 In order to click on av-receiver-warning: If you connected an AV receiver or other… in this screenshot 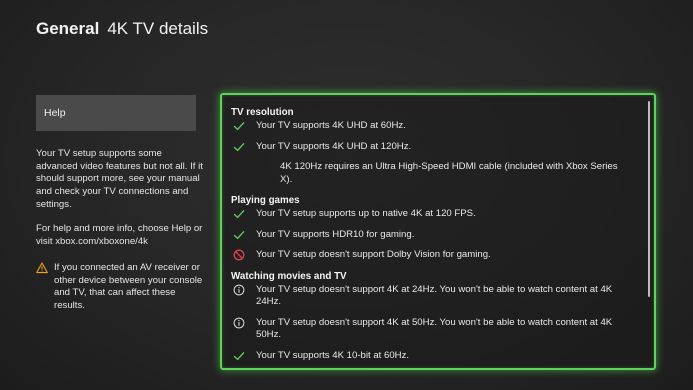, I will do `click(122, 287)`.